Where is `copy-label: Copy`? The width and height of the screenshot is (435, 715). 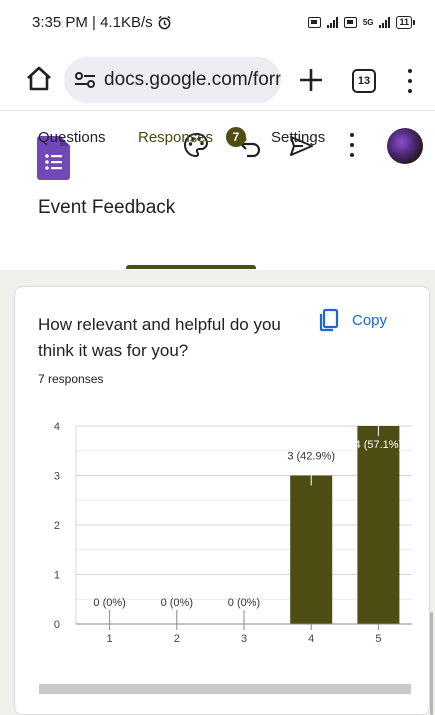 copy-label: Copy is located at coordinates (370, 320).